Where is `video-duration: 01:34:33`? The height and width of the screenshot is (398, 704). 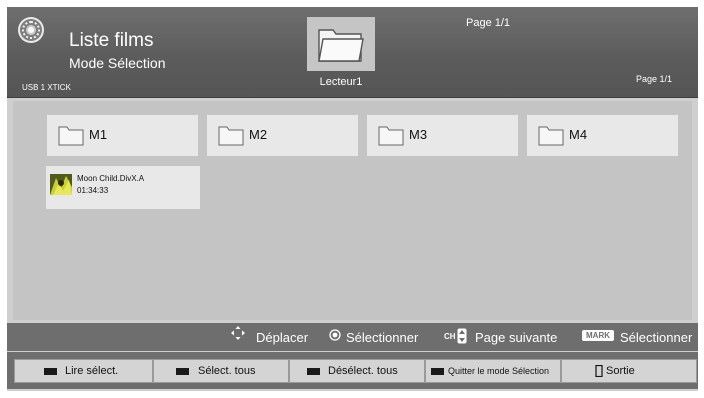
video-duration: 01:34:33 is located at coordinates (93, 190).